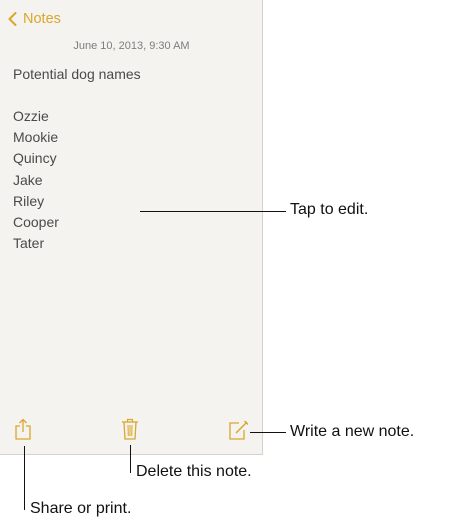  What do you see at coordinates (130, 459) in the screenshot?
I see `callout-line-delete` at bounding box center [130, 459].